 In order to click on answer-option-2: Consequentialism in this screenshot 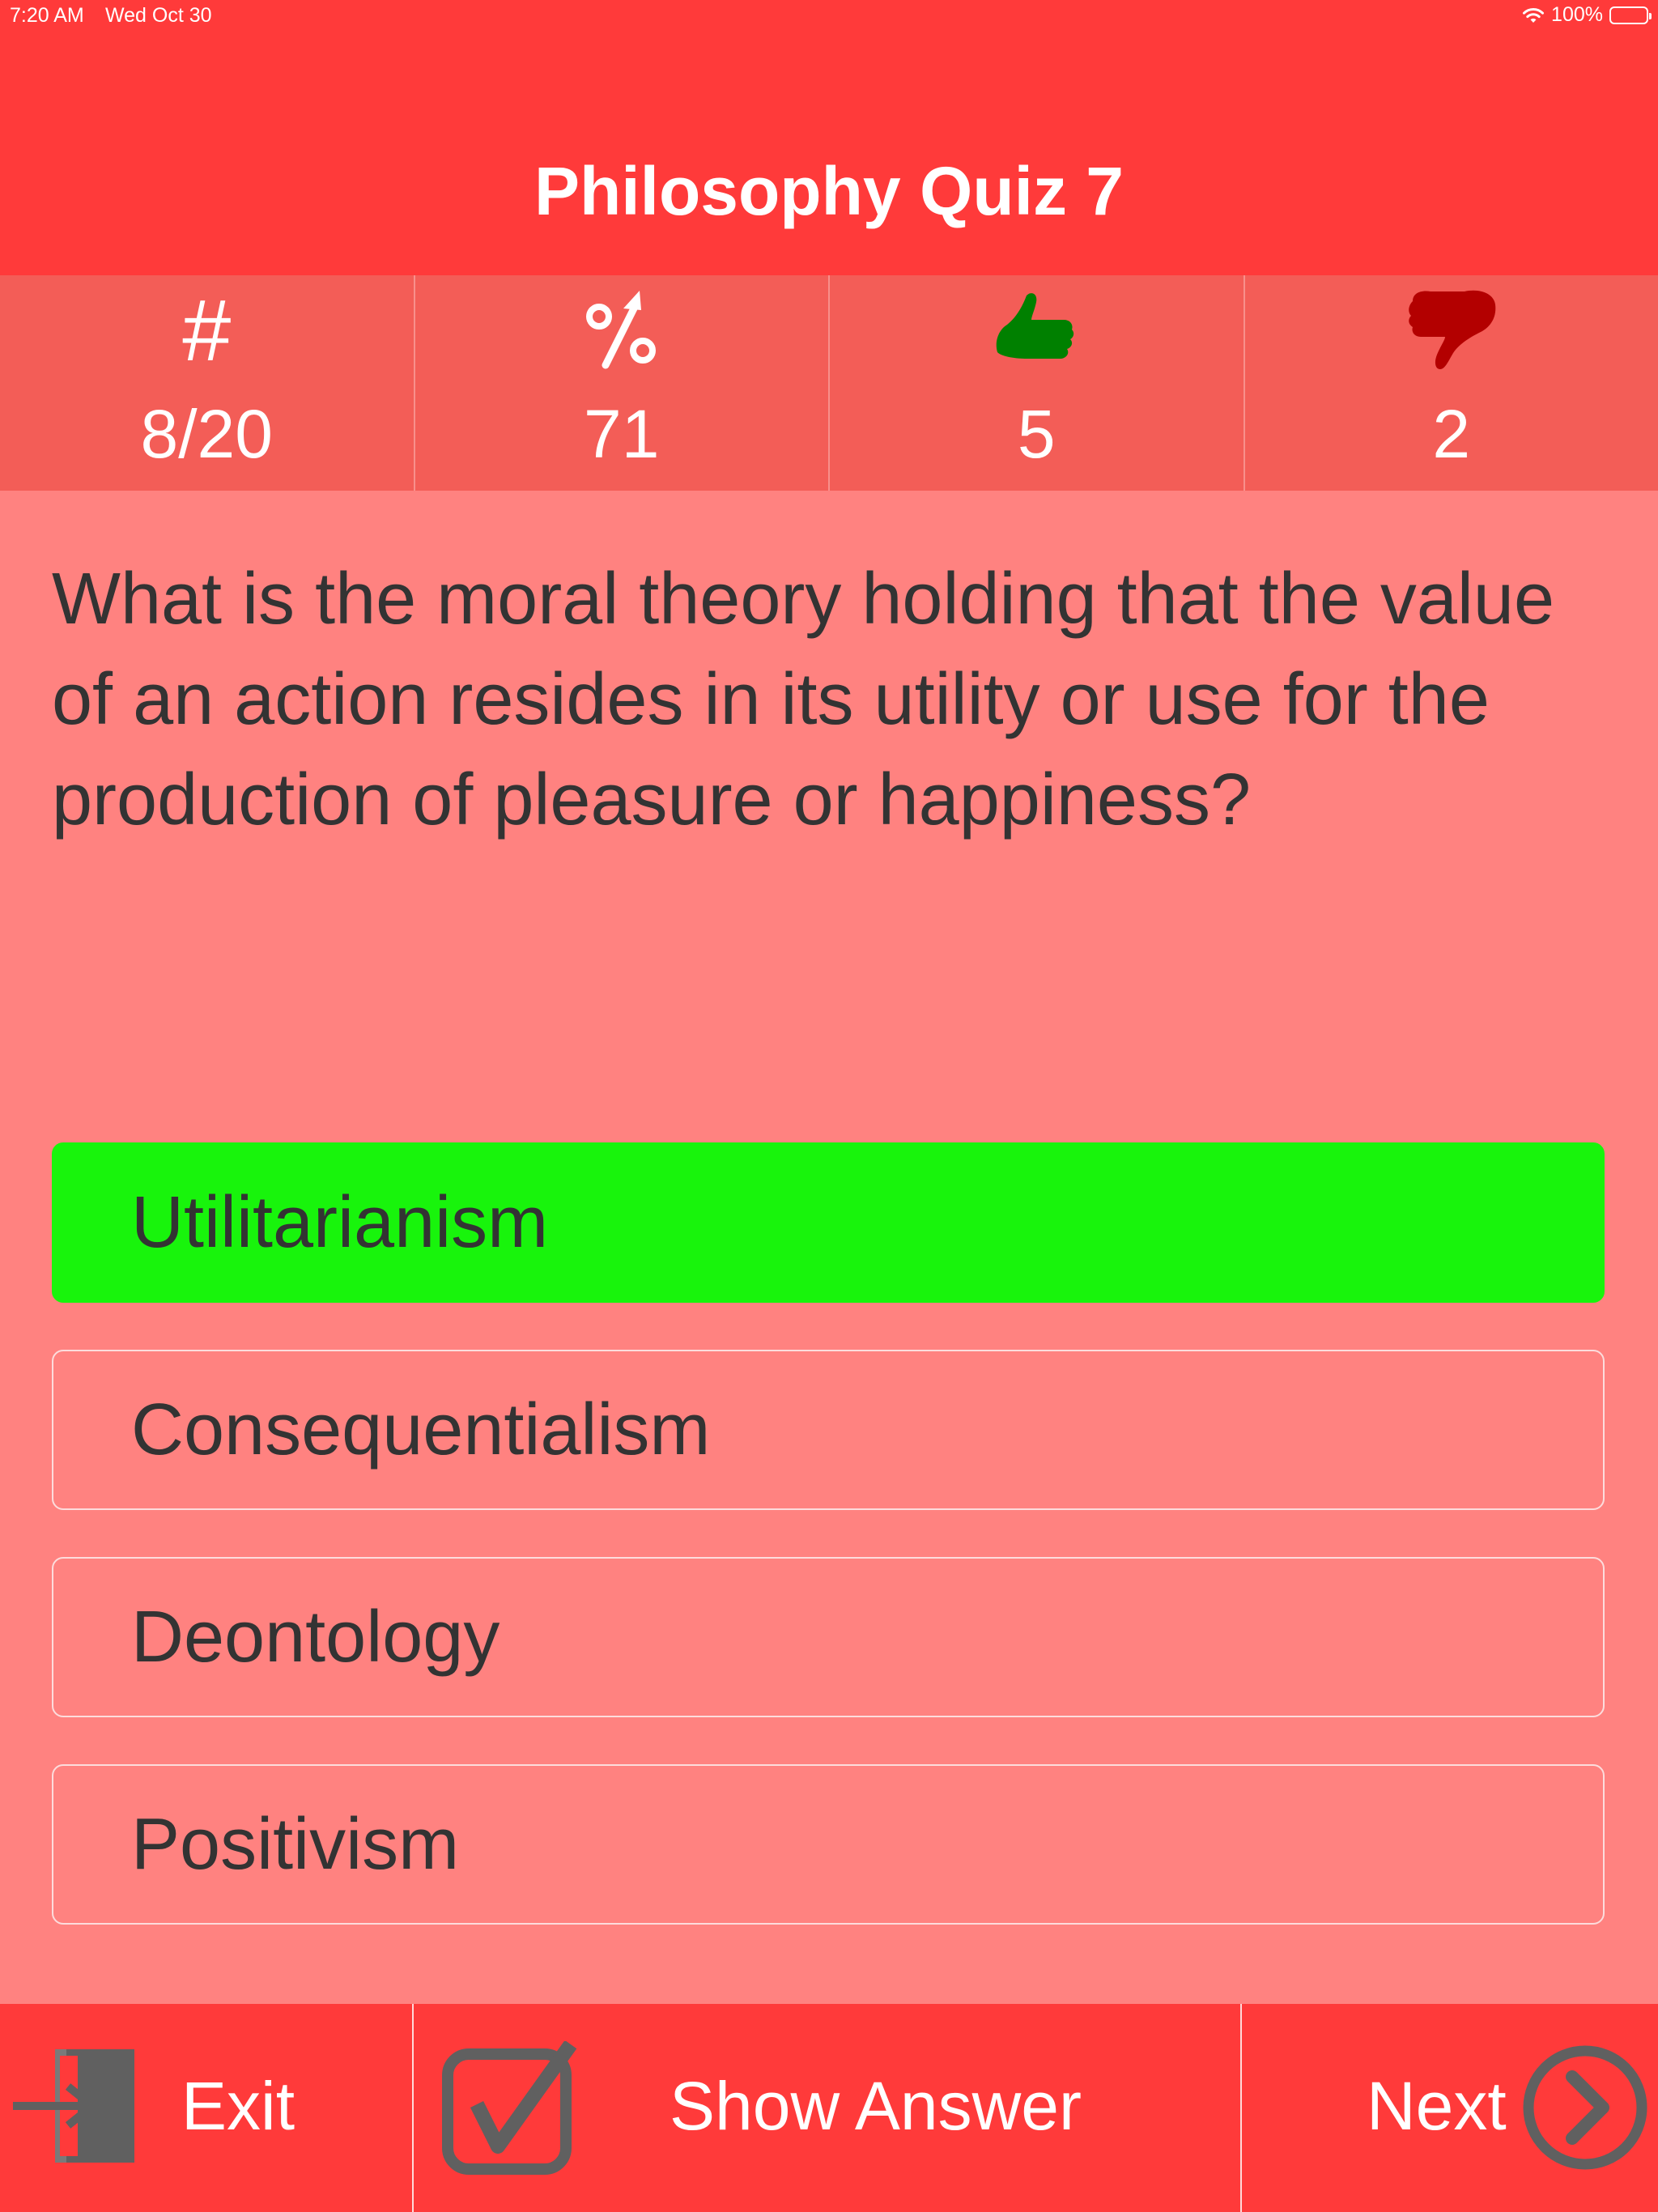, I will do `click(828, 1430)`.